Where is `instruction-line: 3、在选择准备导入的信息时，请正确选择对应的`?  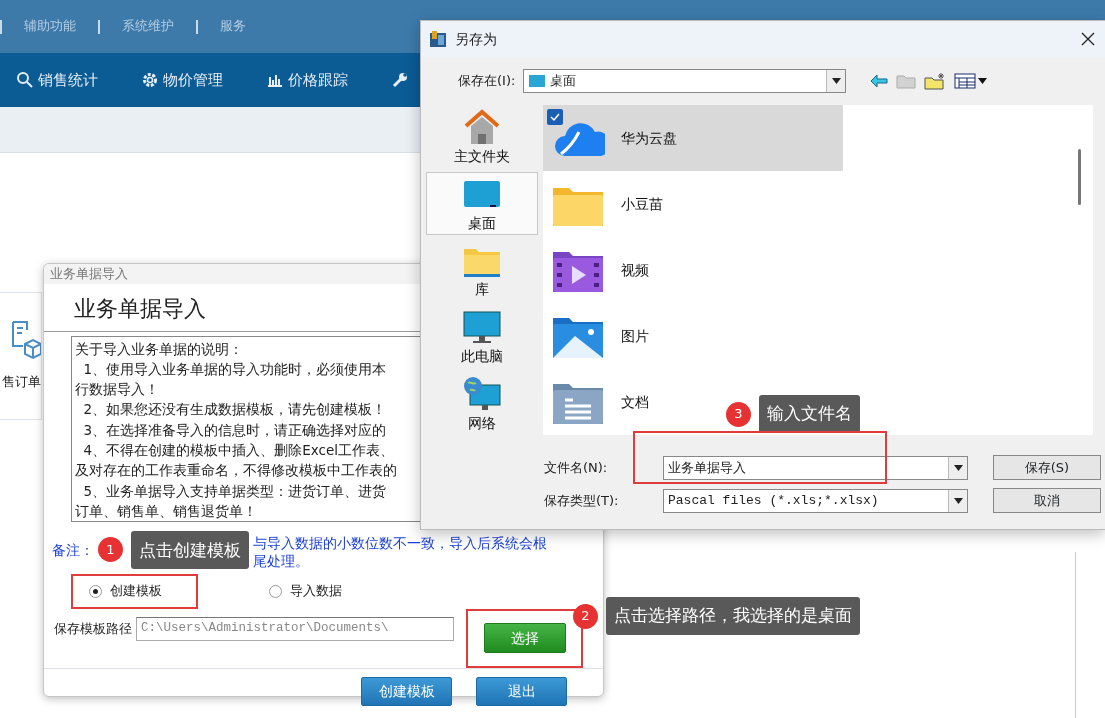
instruction-line: 3、在选择准备导入的信息时，请正确选择对应的 is located at coordinates (235, 430).